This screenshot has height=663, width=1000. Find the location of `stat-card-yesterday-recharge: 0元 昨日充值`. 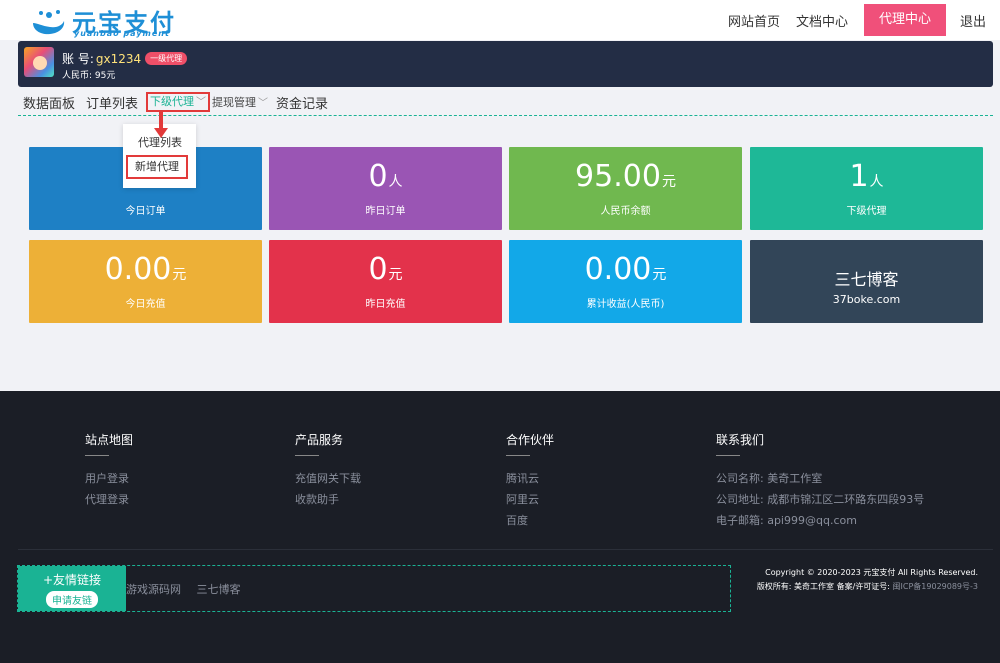

stat-card-yesterday-recharge: 0元 昨日充值 is located at coordinates (385, 281).